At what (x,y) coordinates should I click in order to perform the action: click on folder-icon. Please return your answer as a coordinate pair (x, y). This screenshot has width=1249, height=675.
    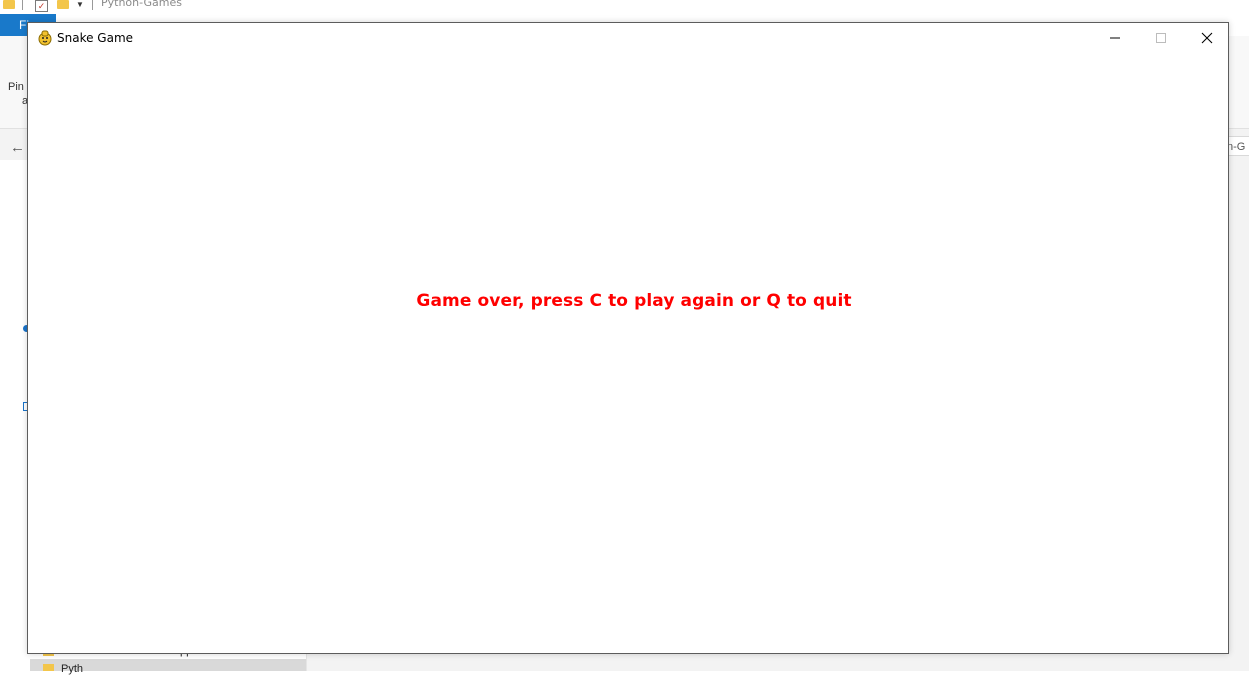
    Looking at the image, I should click on (48, 667).